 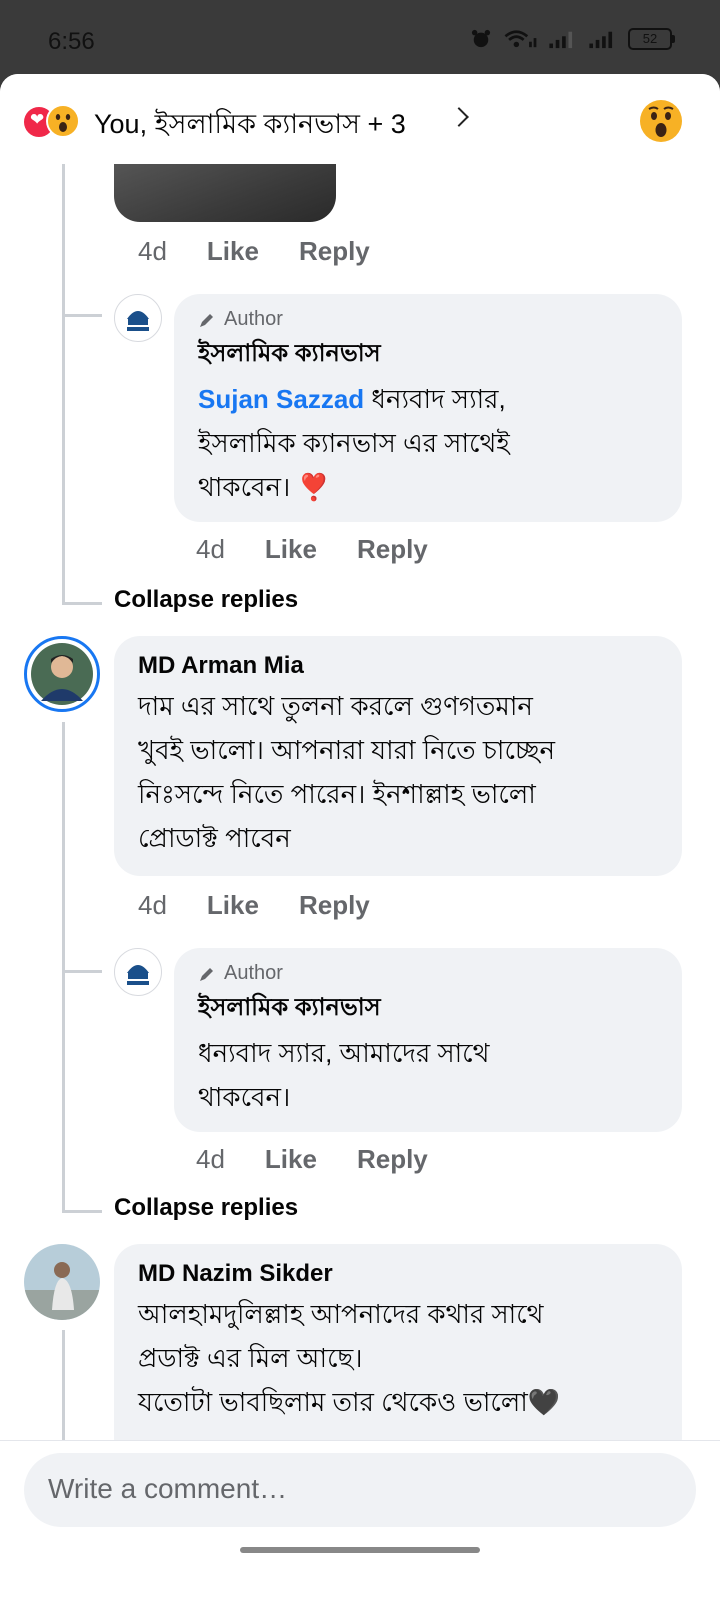 What do you see at coordinates (561, 40) in the screenshot?
I see `signal-icon` at bounding box center [561, 40].